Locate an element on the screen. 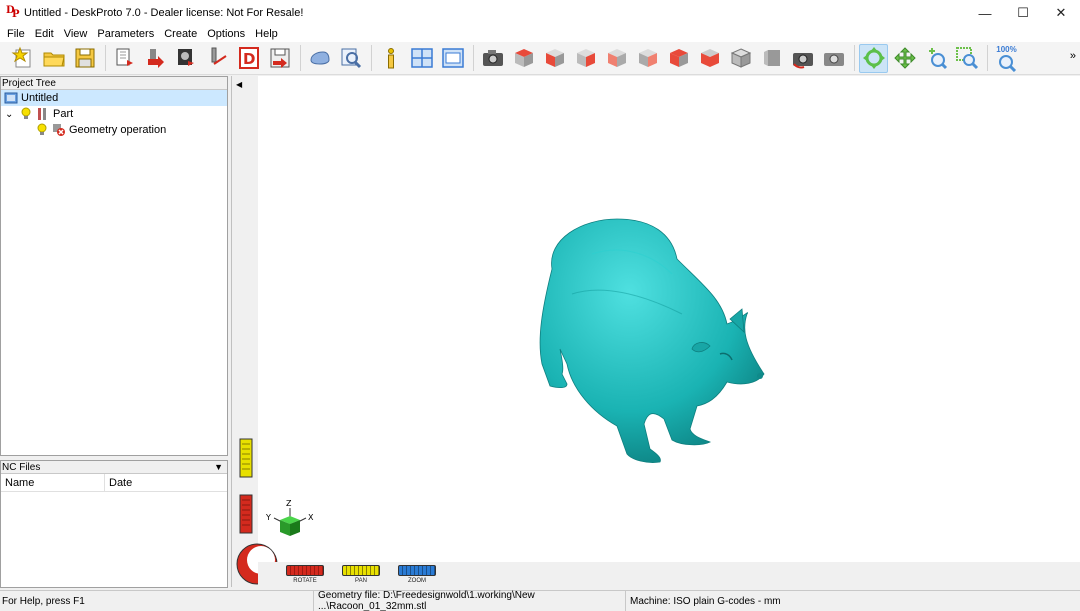  close-button: ✕ is located at coordinates (1061, 13).